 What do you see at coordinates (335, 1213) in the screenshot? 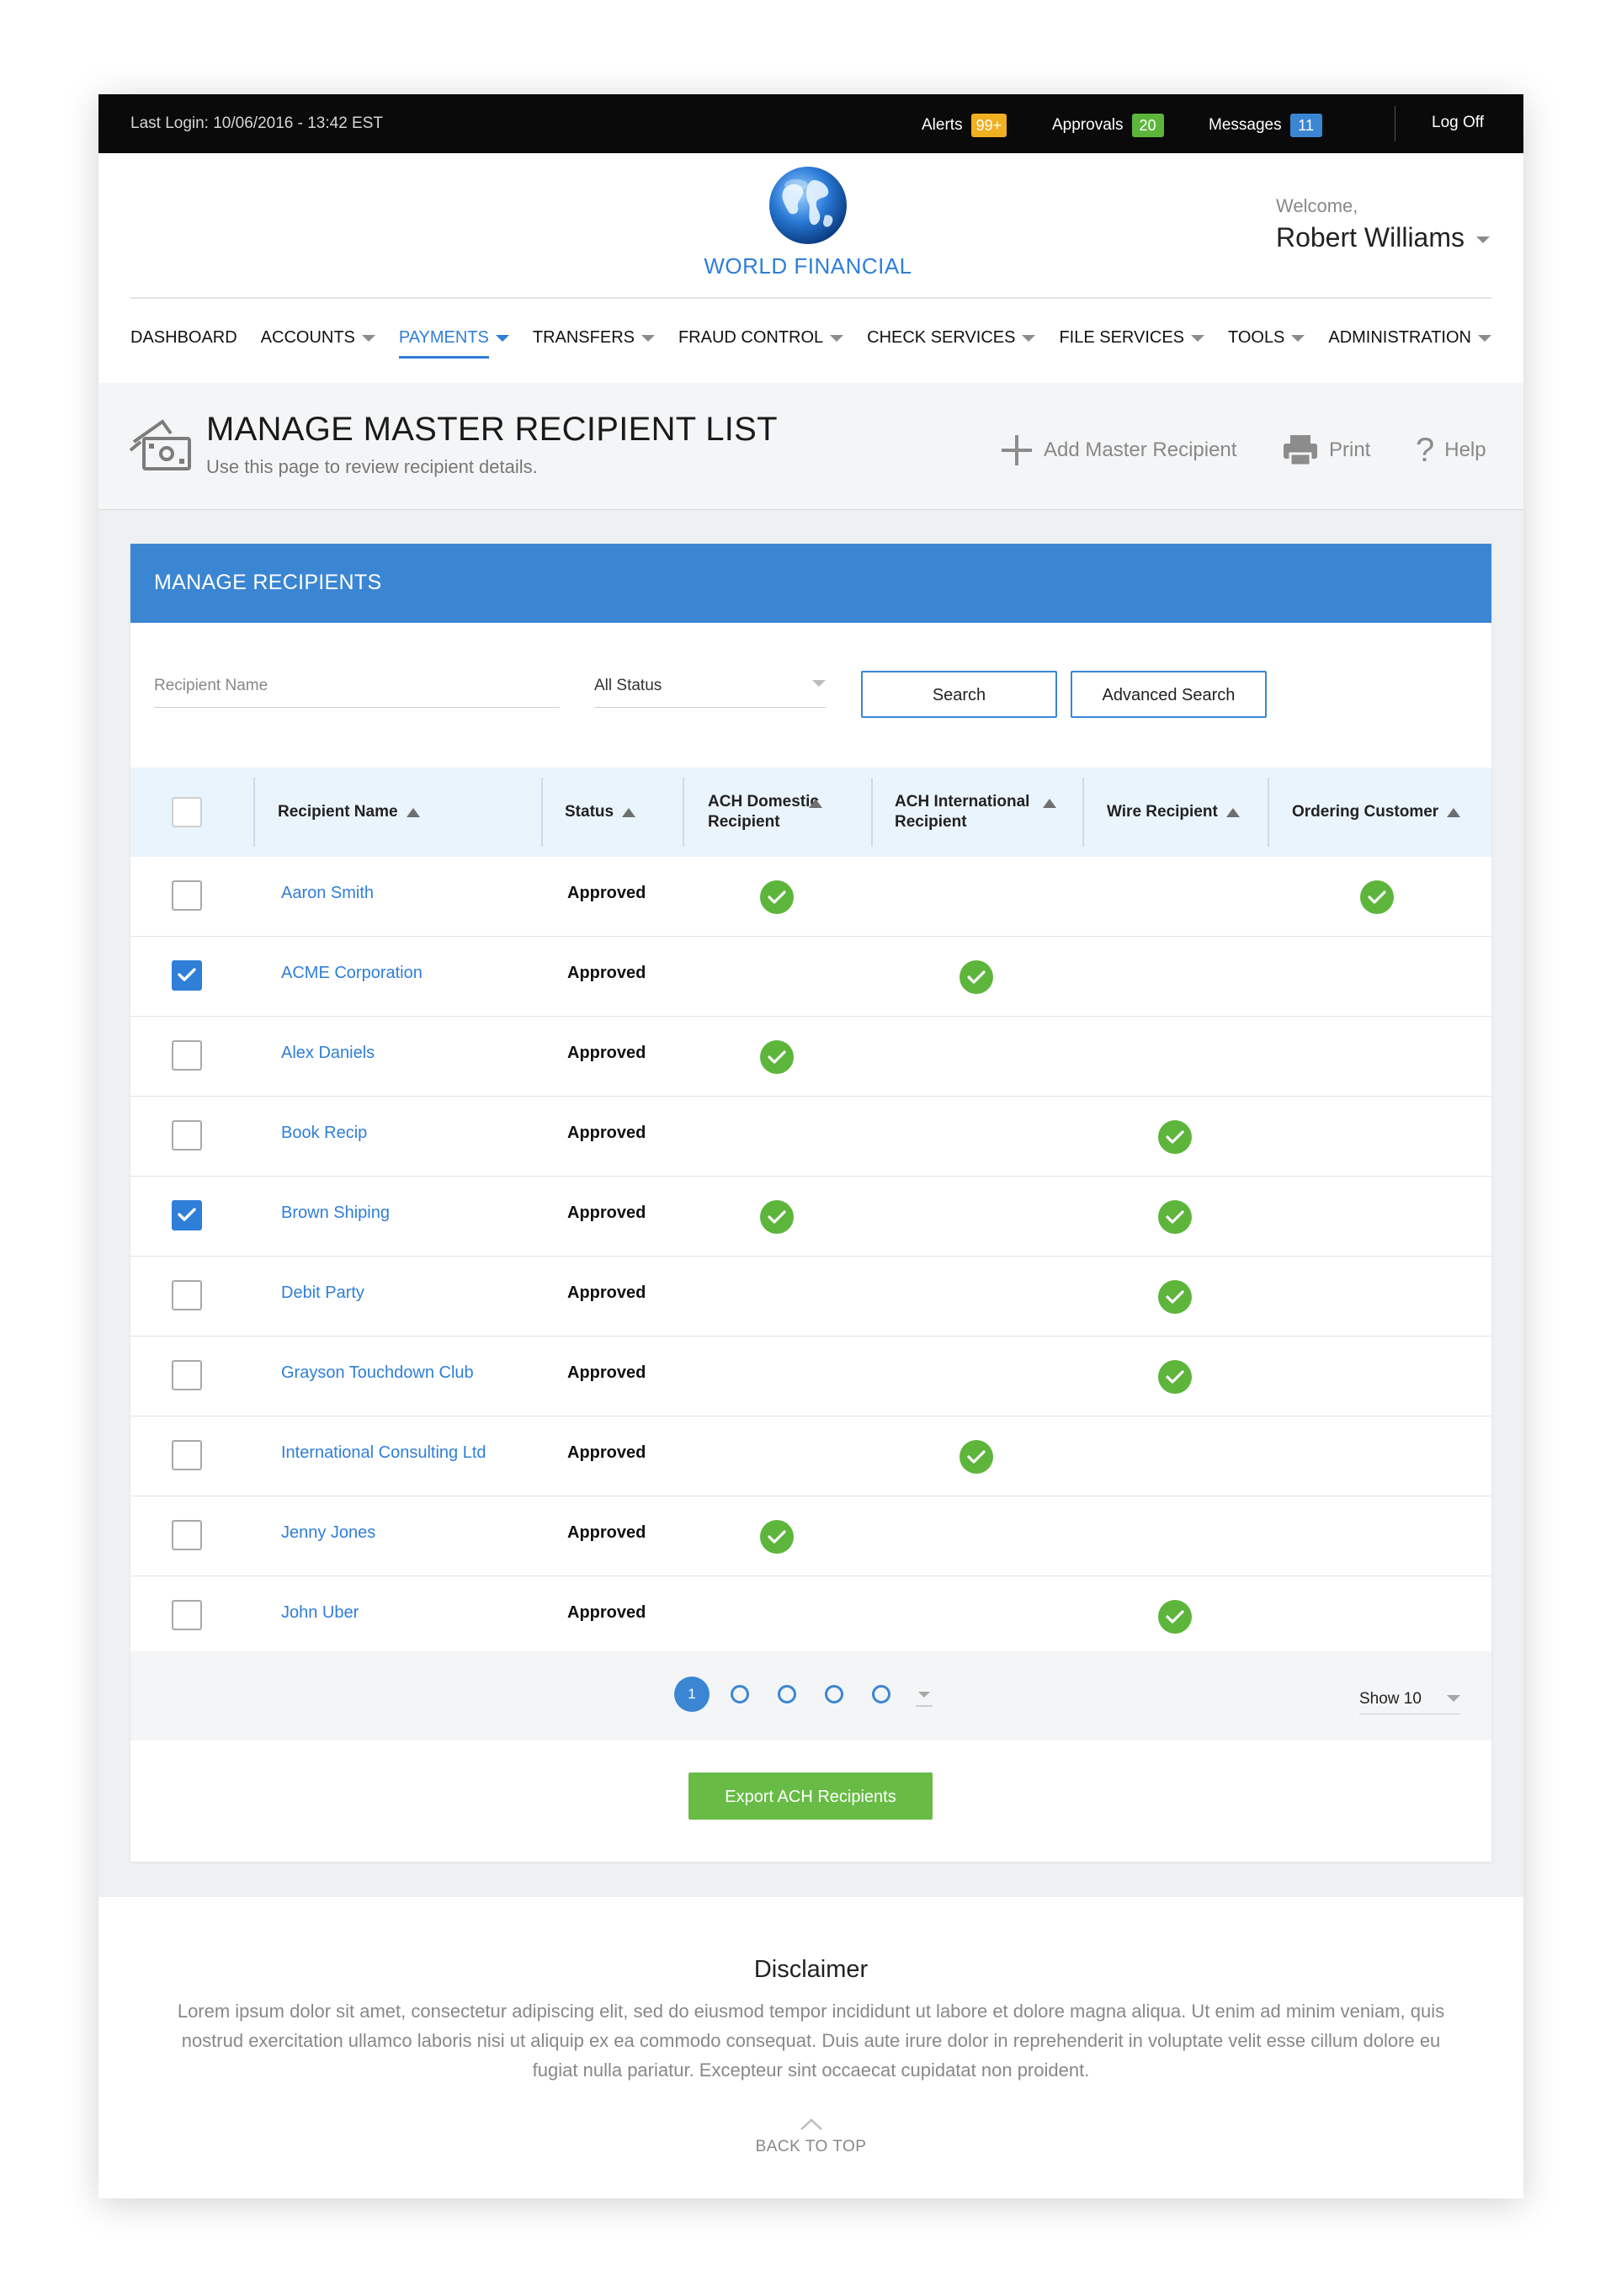
I see `recipient-name-link: Brown Shiping` at bounding box center [335, 1213].